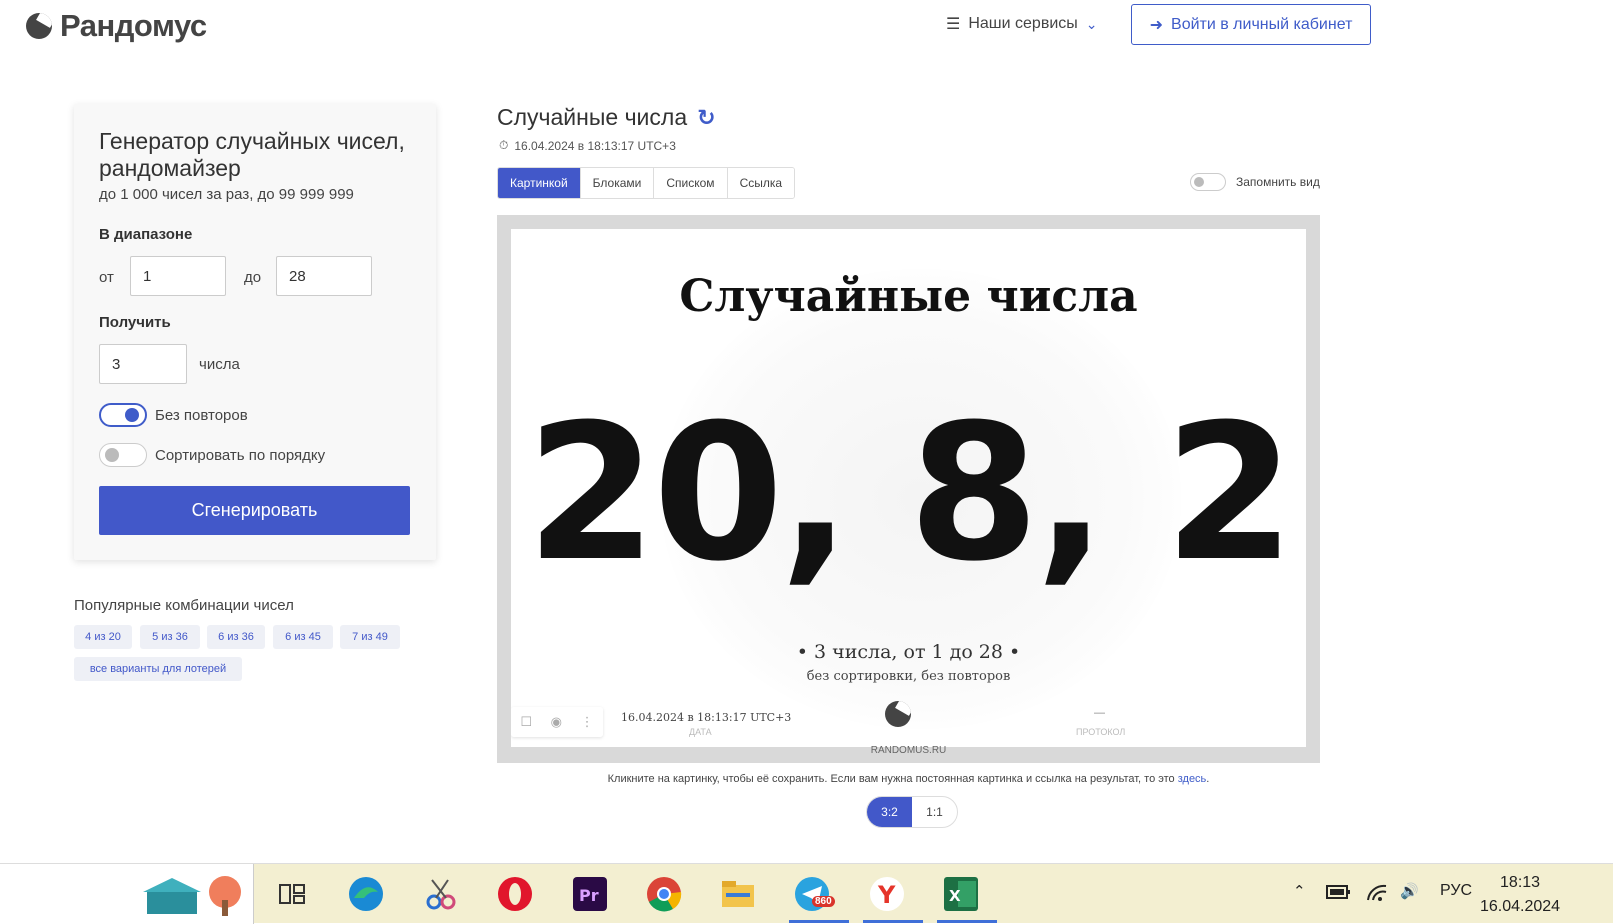 The image size is (1613, 924). What do you see at coordinates (691, 183) in the screenshot?
I see `tab-list: Списком` at bounding box center [691, 183].